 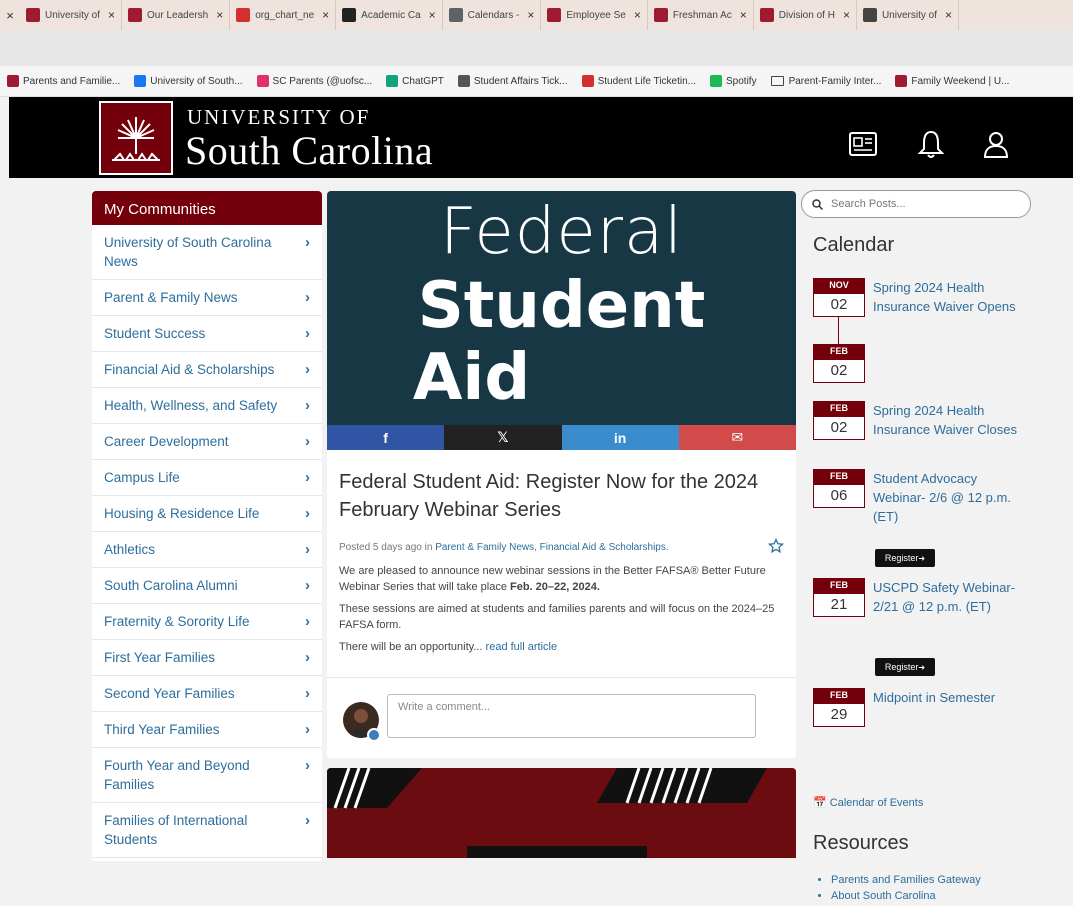 What do you see at coordinates (207, 334) in the screenshot?
I see `sidebar-item: Student Success ›` at bounding box center [207, 334].